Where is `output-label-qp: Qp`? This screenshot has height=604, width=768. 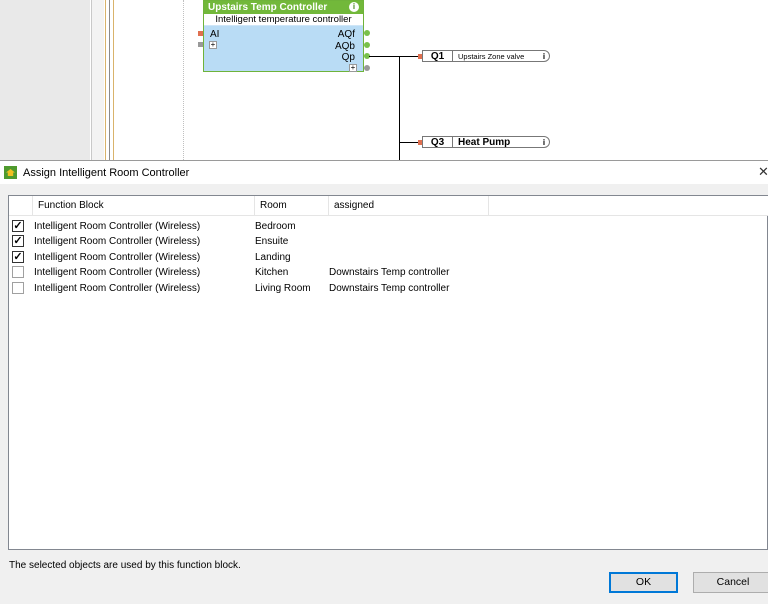
output-label-qp: Qp is located at coordinates (348, 57).